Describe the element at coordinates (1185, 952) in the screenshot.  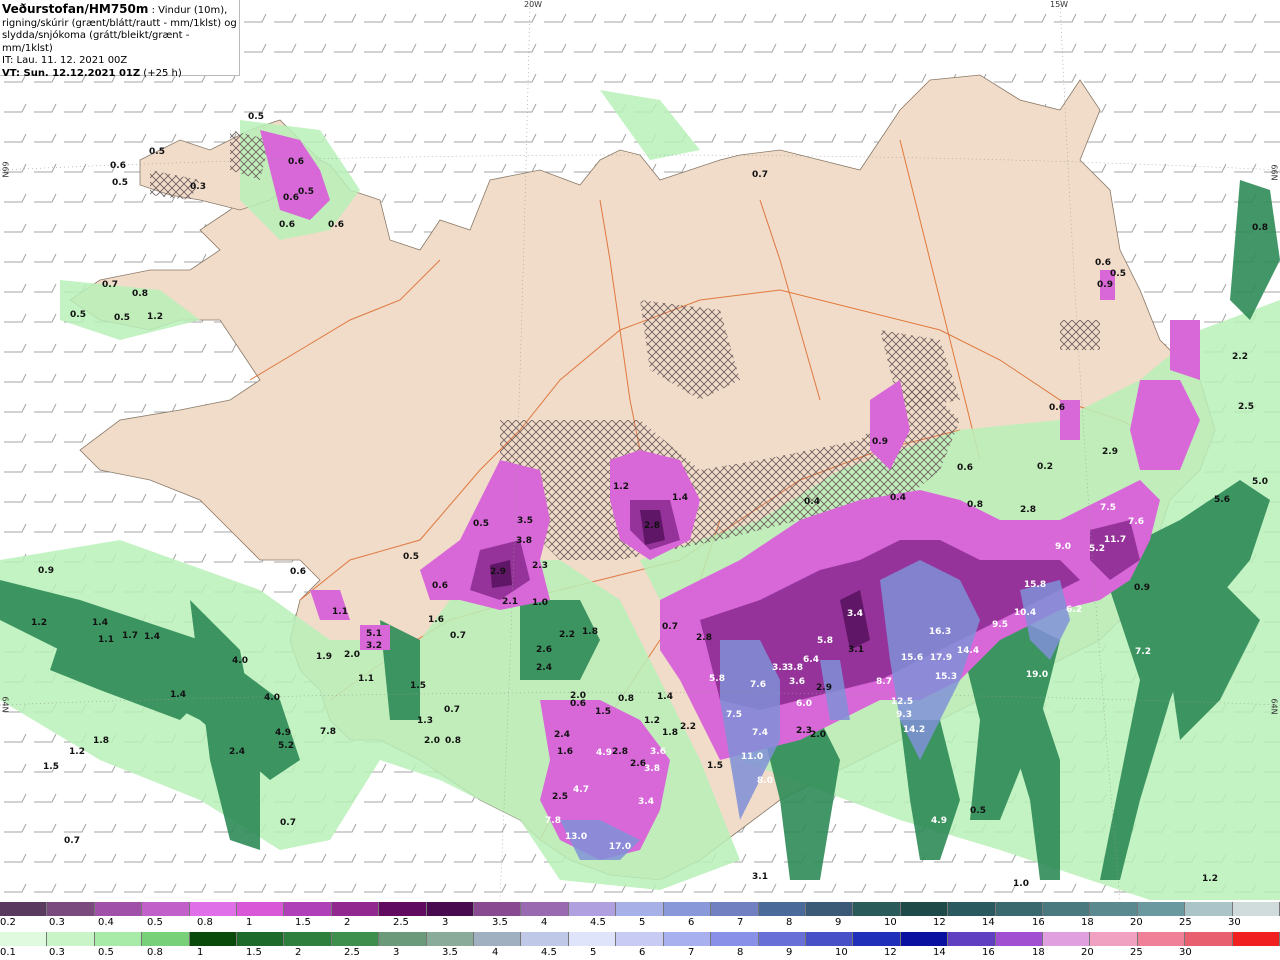
I see `legend-rain-tick-label: 30` at that location.